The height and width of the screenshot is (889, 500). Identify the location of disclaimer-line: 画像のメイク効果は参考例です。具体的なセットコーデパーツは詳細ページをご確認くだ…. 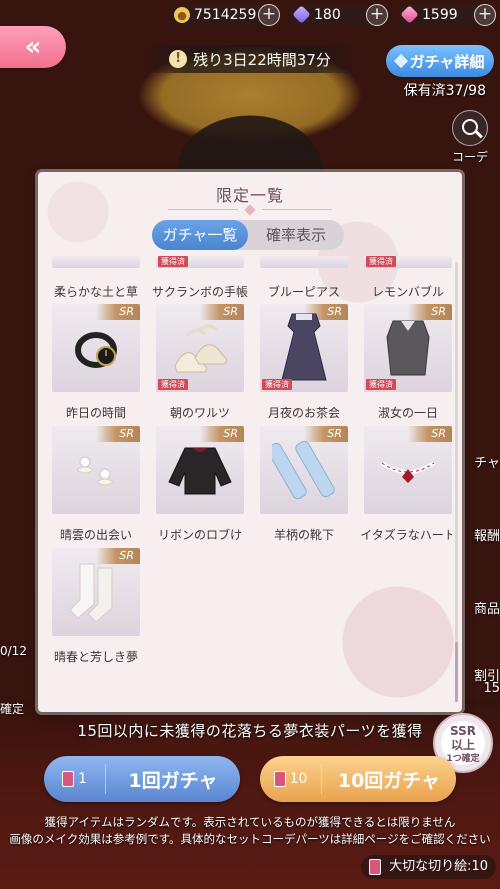
(250, 839).